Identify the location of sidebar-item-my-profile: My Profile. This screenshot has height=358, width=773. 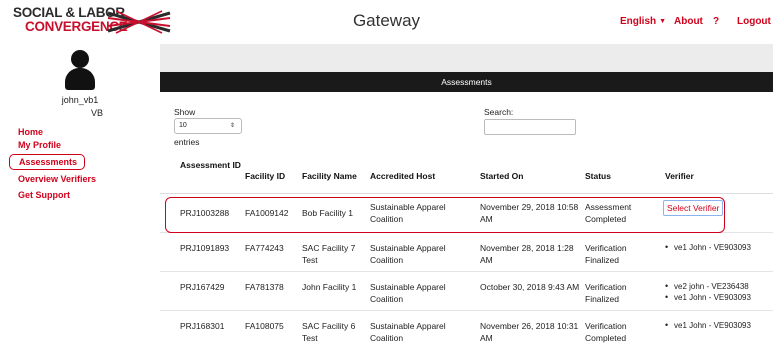
(57, 145).